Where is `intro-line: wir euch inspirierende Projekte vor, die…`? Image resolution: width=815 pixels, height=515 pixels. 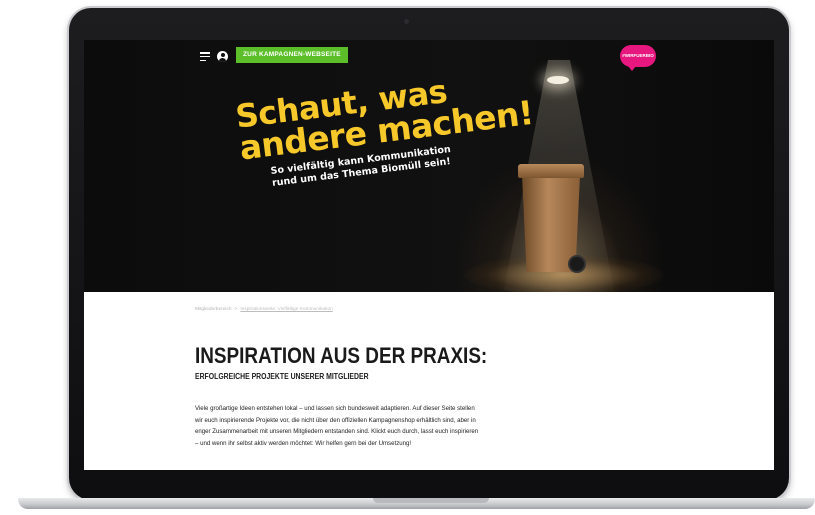
intro-line: wir euch inspirierende Projekte vor, die… is located at coordinates (335, 420).